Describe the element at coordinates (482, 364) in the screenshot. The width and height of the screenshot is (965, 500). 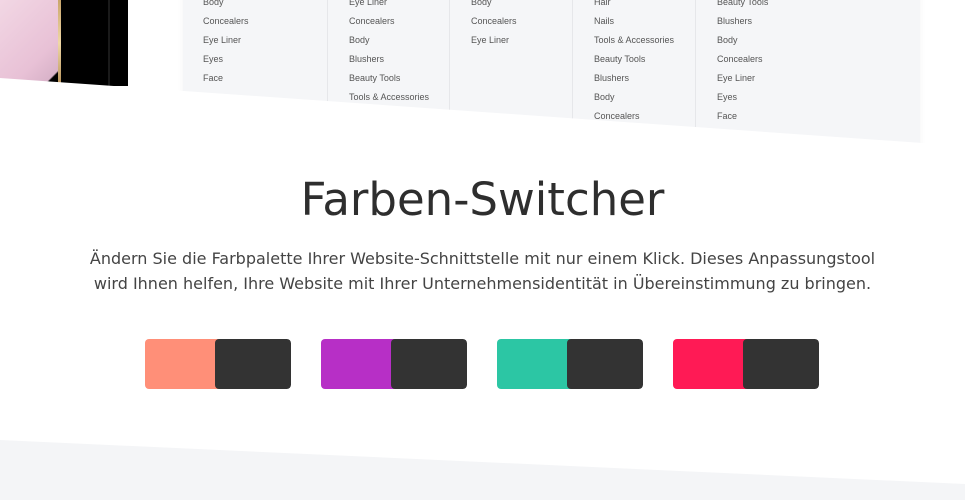
I see `color-scheme-list` at that location.